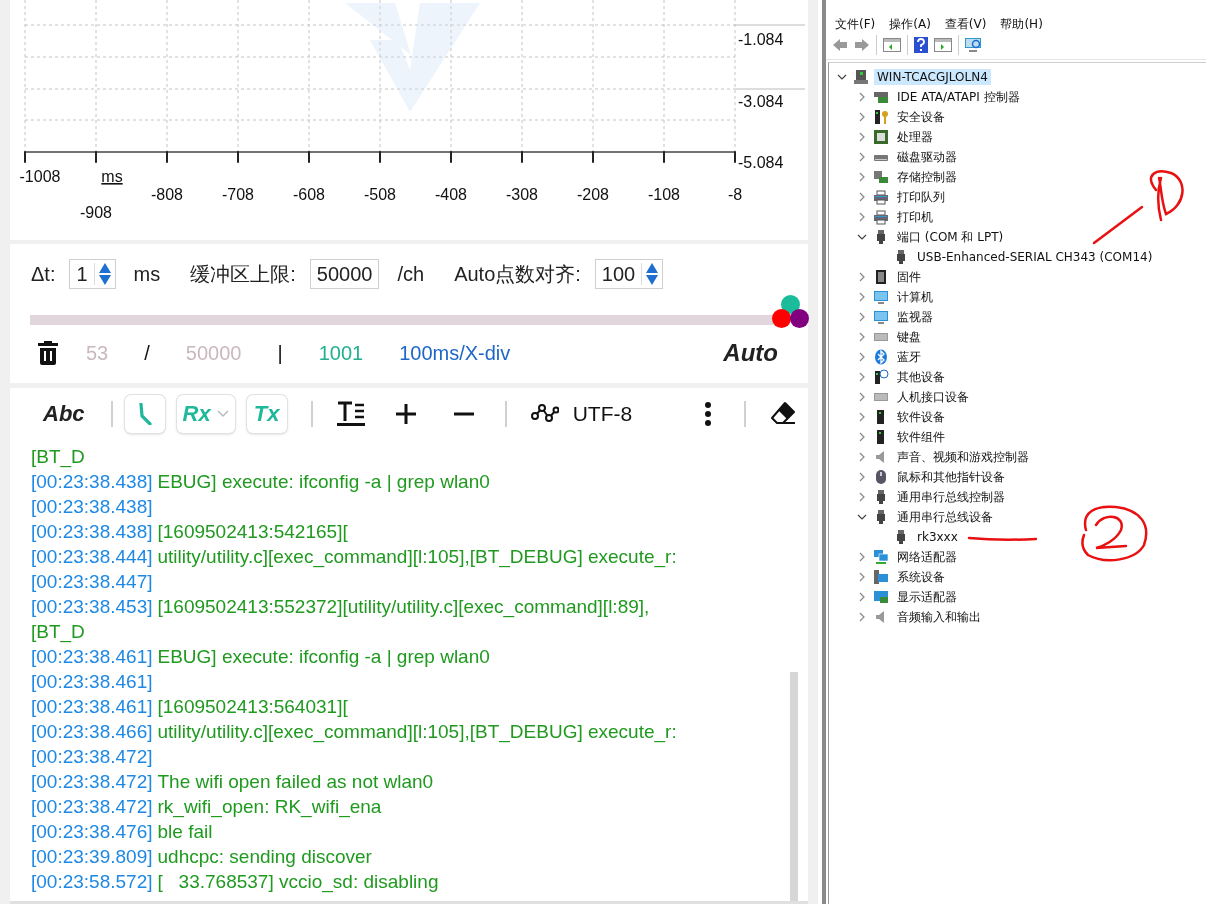  I want to click on unit-label: /ch, so click(411, 274).